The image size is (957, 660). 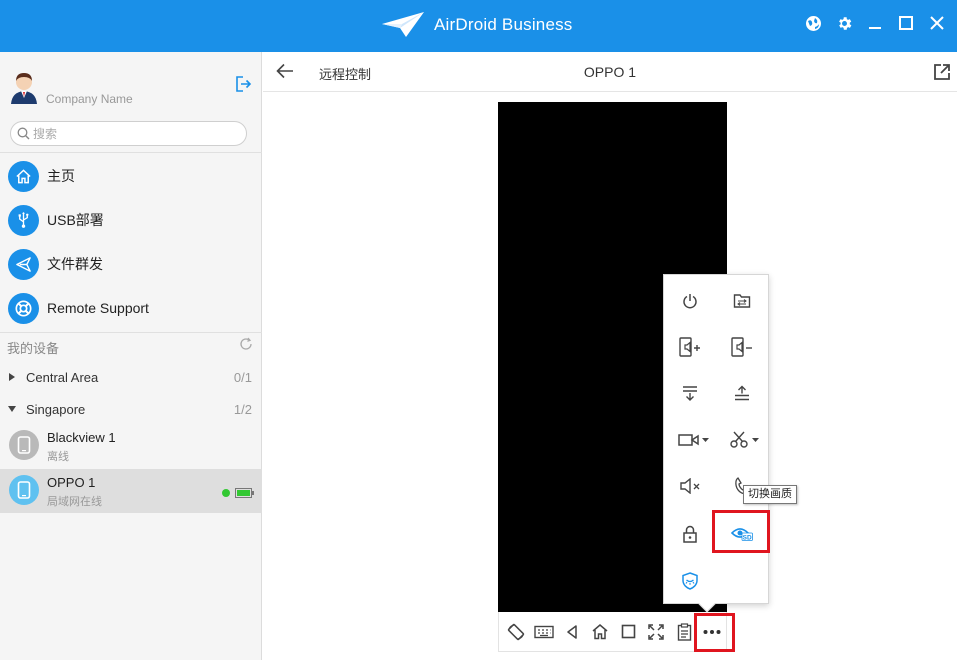 I want to click on group-name: Central Area, so click(x=62, y=377).